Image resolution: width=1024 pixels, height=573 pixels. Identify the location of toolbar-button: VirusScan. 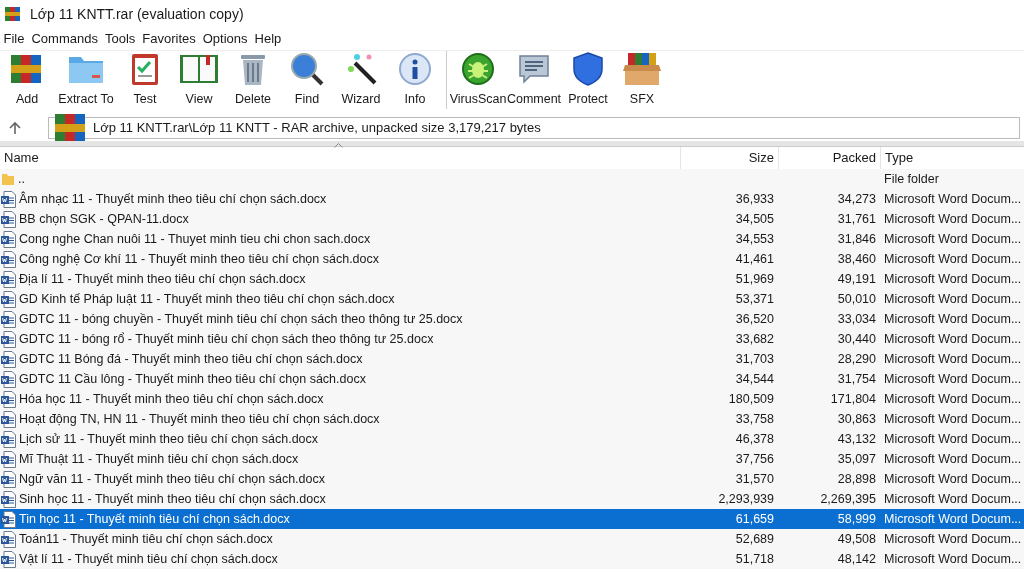
(478, 80).